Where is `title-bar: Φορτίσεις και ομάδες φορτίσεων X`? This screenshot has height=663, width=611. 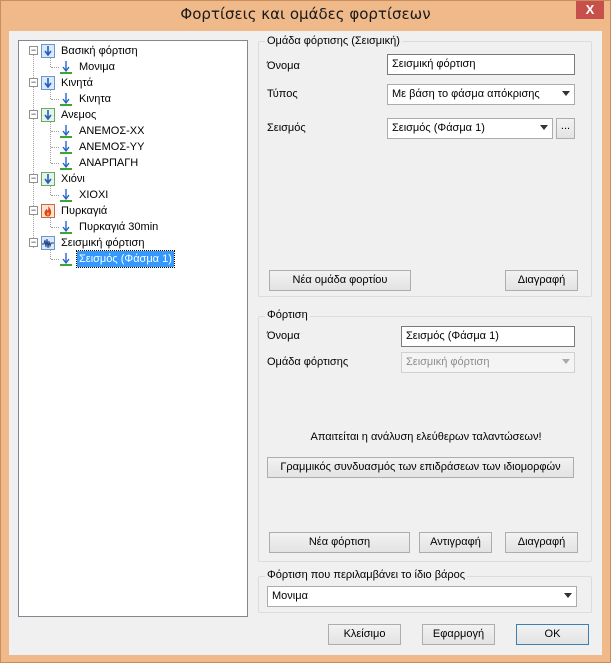 title-bar: Φορτίσεις και ομάδες φορτίσεων X is located at coordinates (305, 15).